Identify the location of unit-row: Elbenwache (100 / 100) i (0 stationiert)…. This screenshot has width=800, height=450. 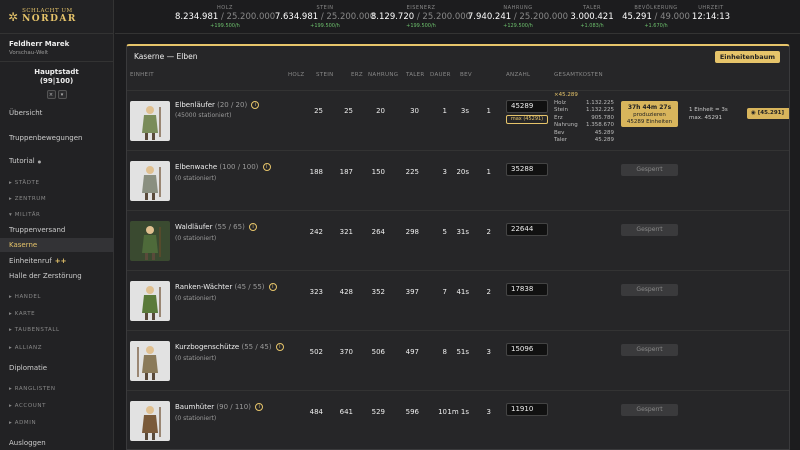
(458, 180).